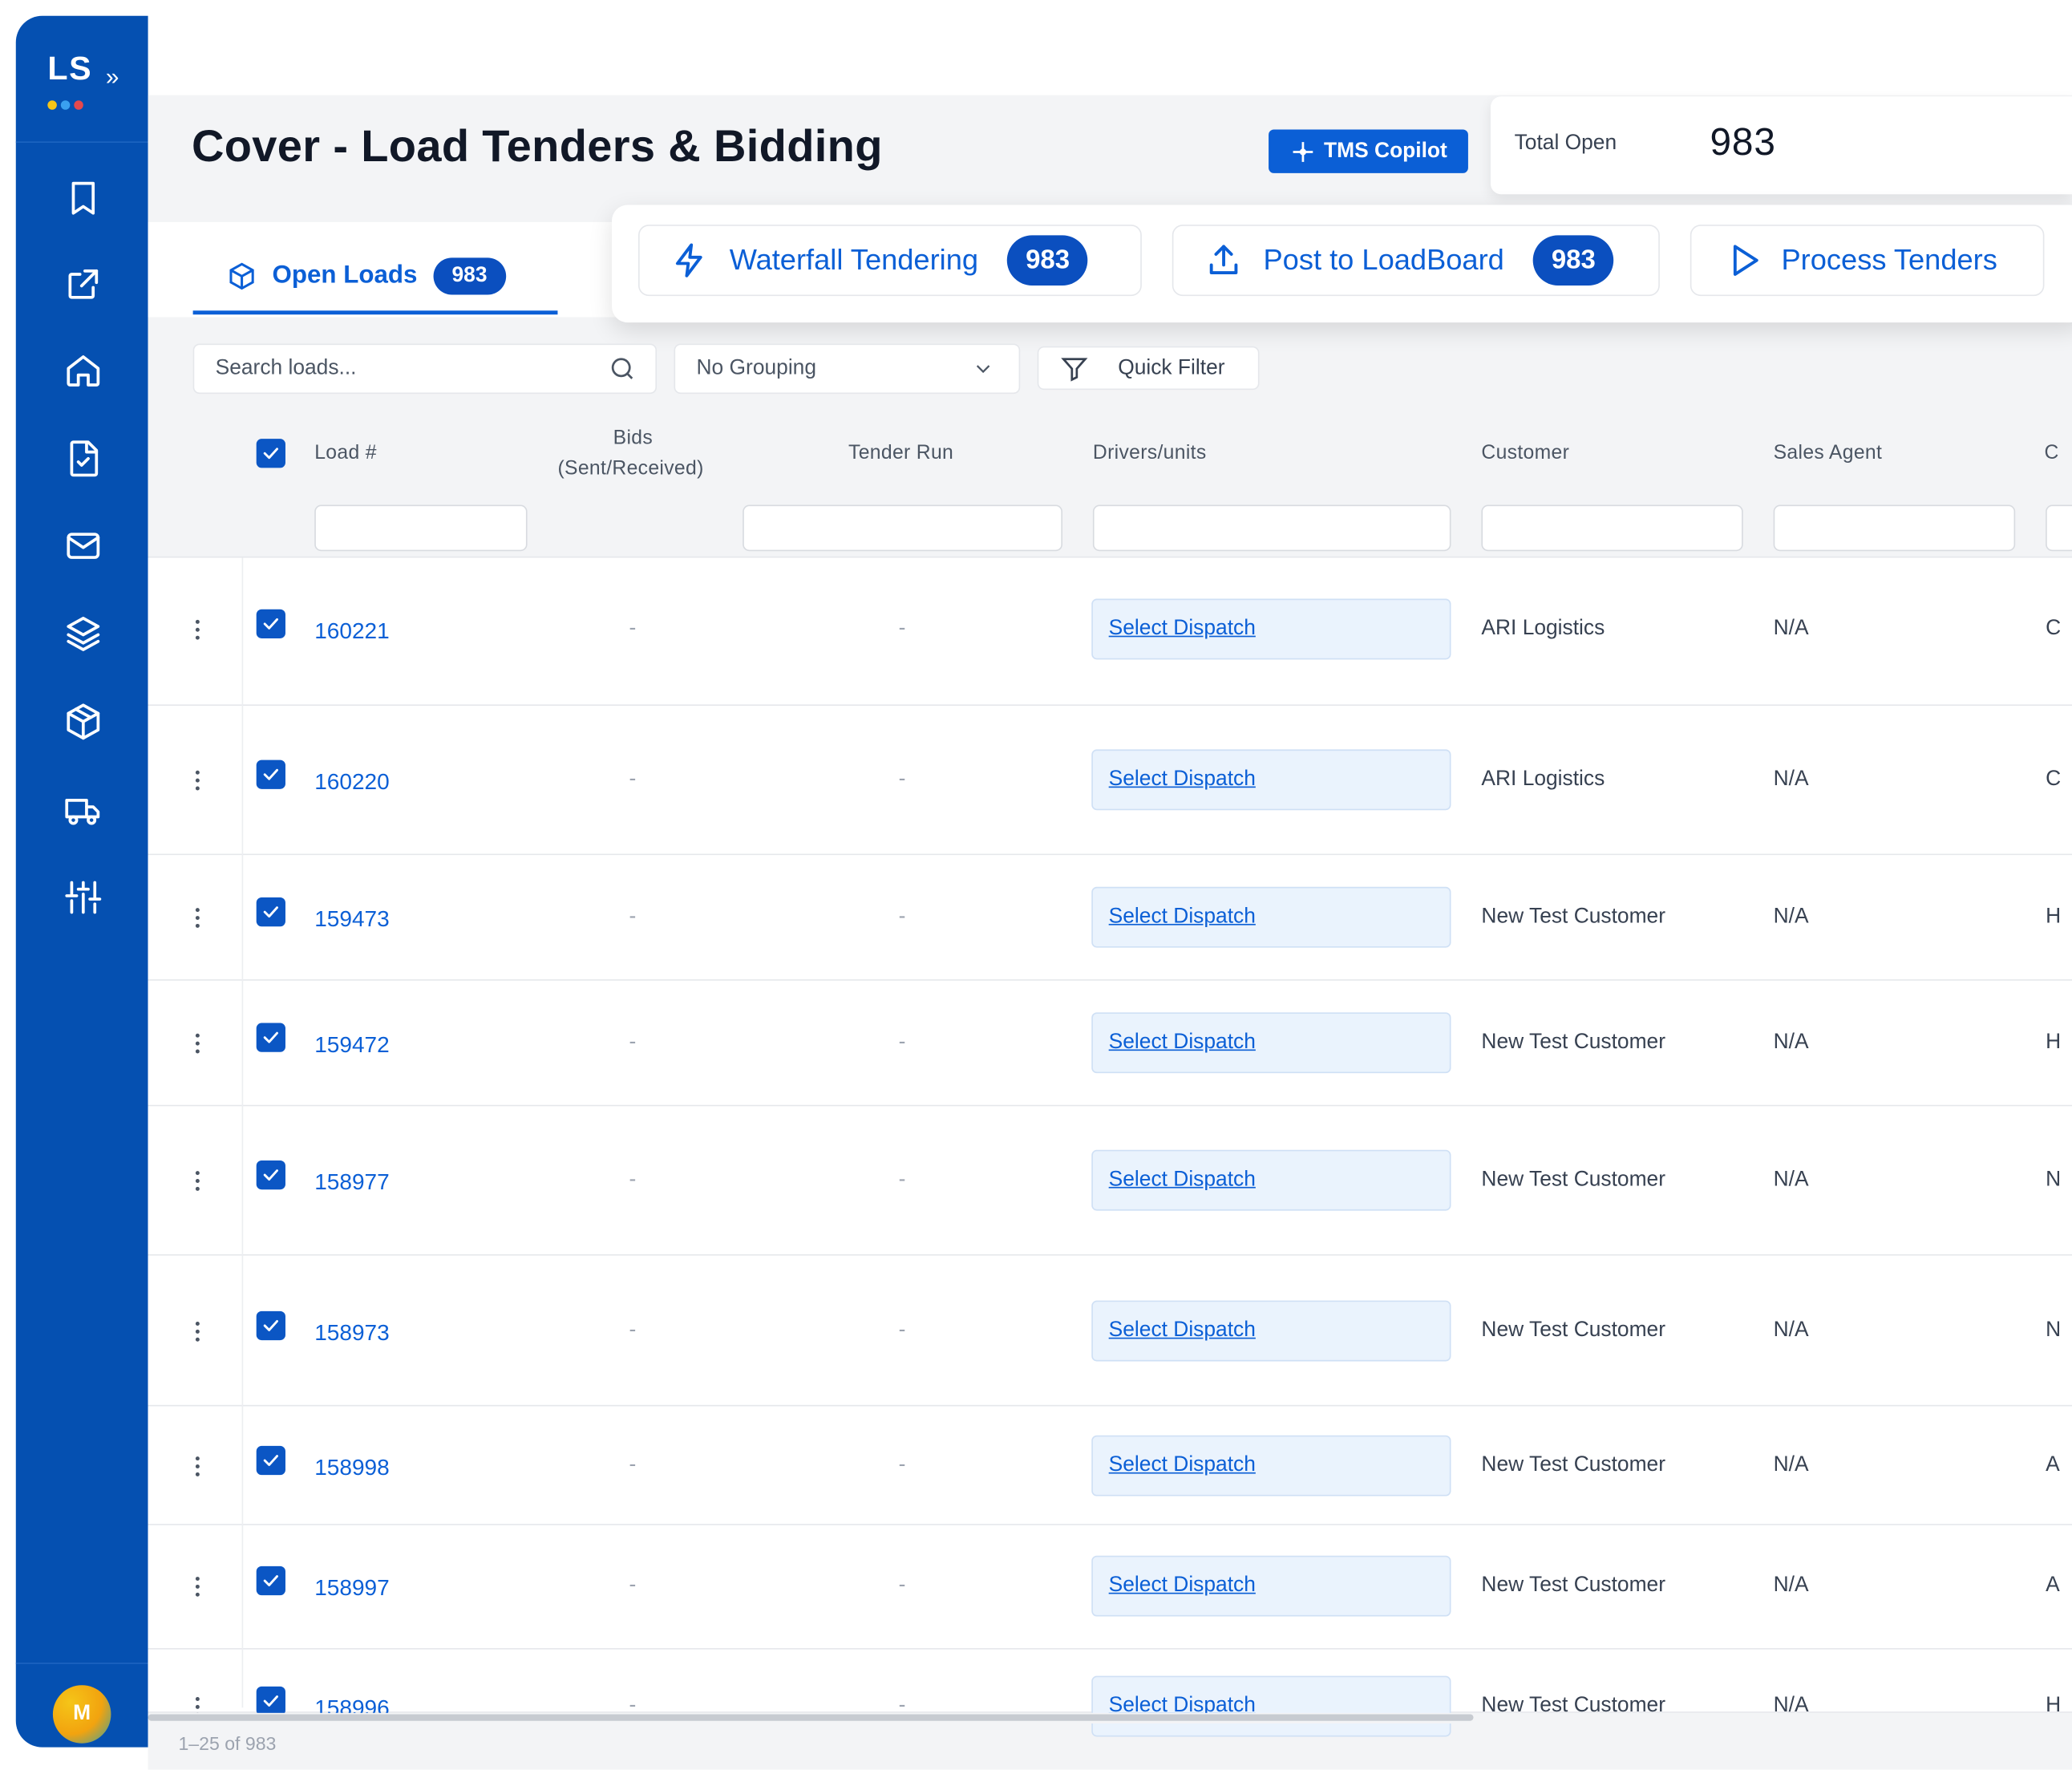 Image resolution: width=2072 pixels, height=1770 pixels. Describe the element at coordinates (351, 631) in the screenshot. I see `load-number-link: 160221` at that location.